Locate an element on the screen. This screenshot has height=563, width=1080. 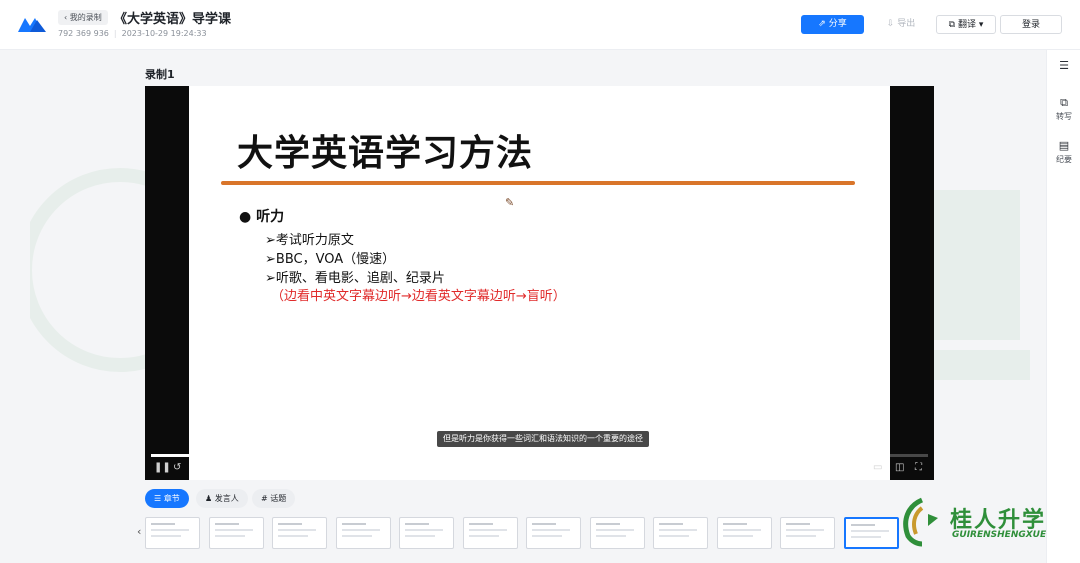
replay-icon: ↺ is located at coordinates (177, 467).